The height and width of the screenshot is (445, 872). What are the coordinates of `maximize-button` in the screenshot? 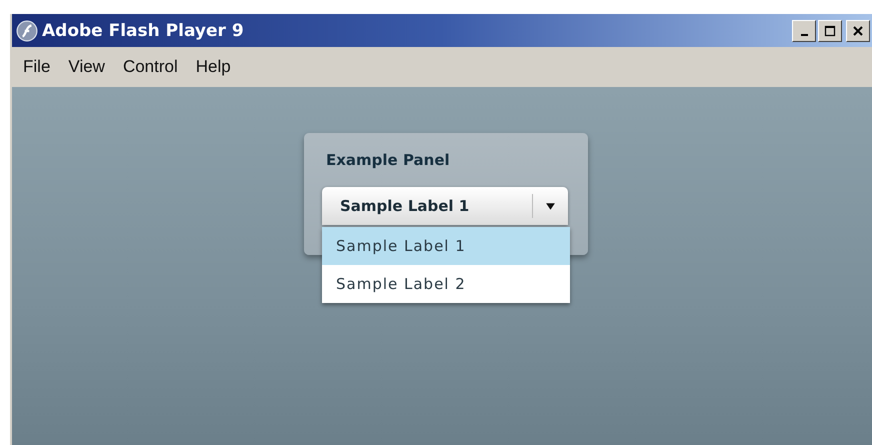 It's located at (830, 31).